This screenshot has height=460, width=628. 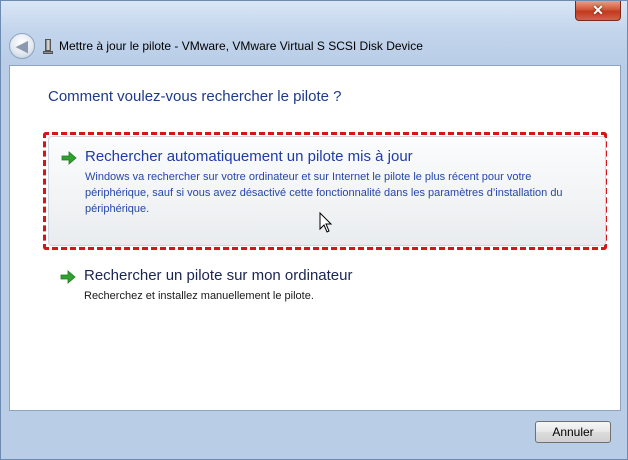 What do you see at coordinates (111, 8) in the screenshot?
I see `background-window-edge` at bounding box center [111, 8].